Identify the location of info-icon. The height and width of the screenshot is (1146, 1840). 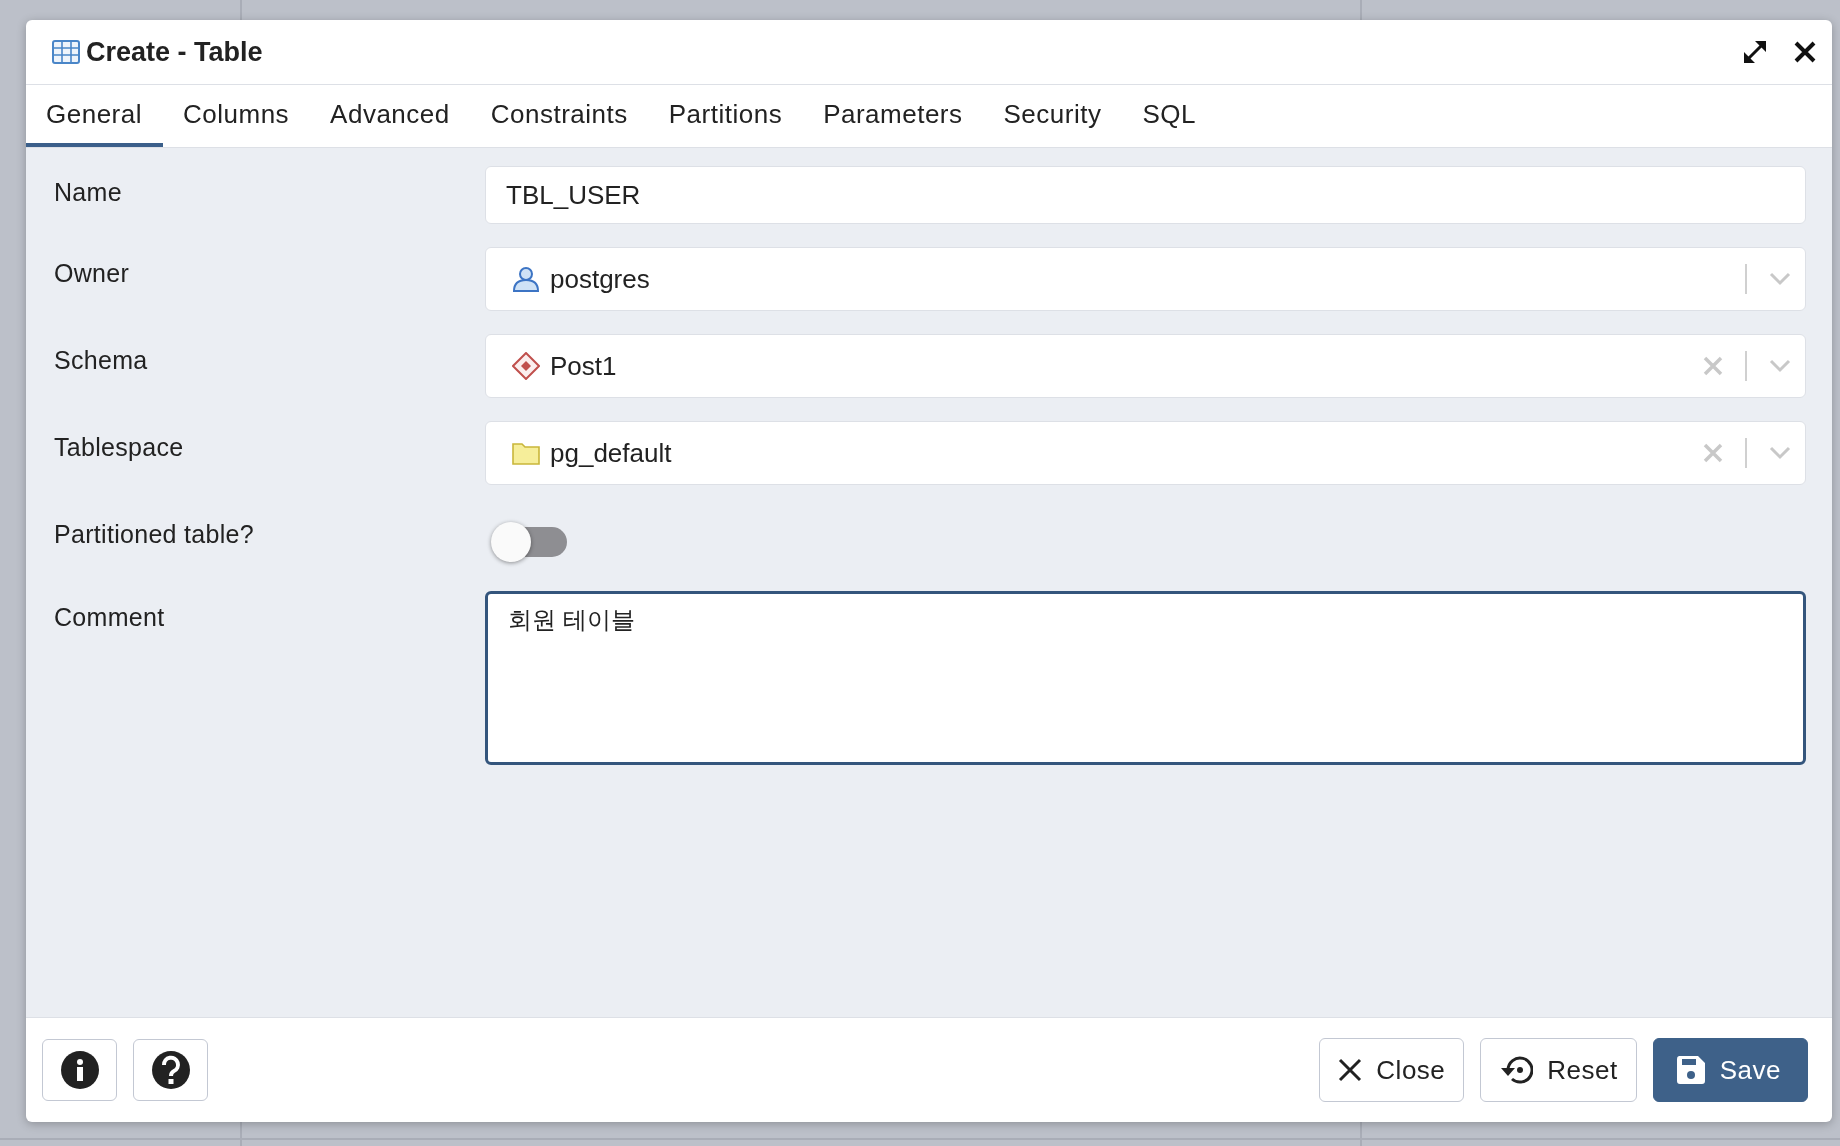
(79, 1070).